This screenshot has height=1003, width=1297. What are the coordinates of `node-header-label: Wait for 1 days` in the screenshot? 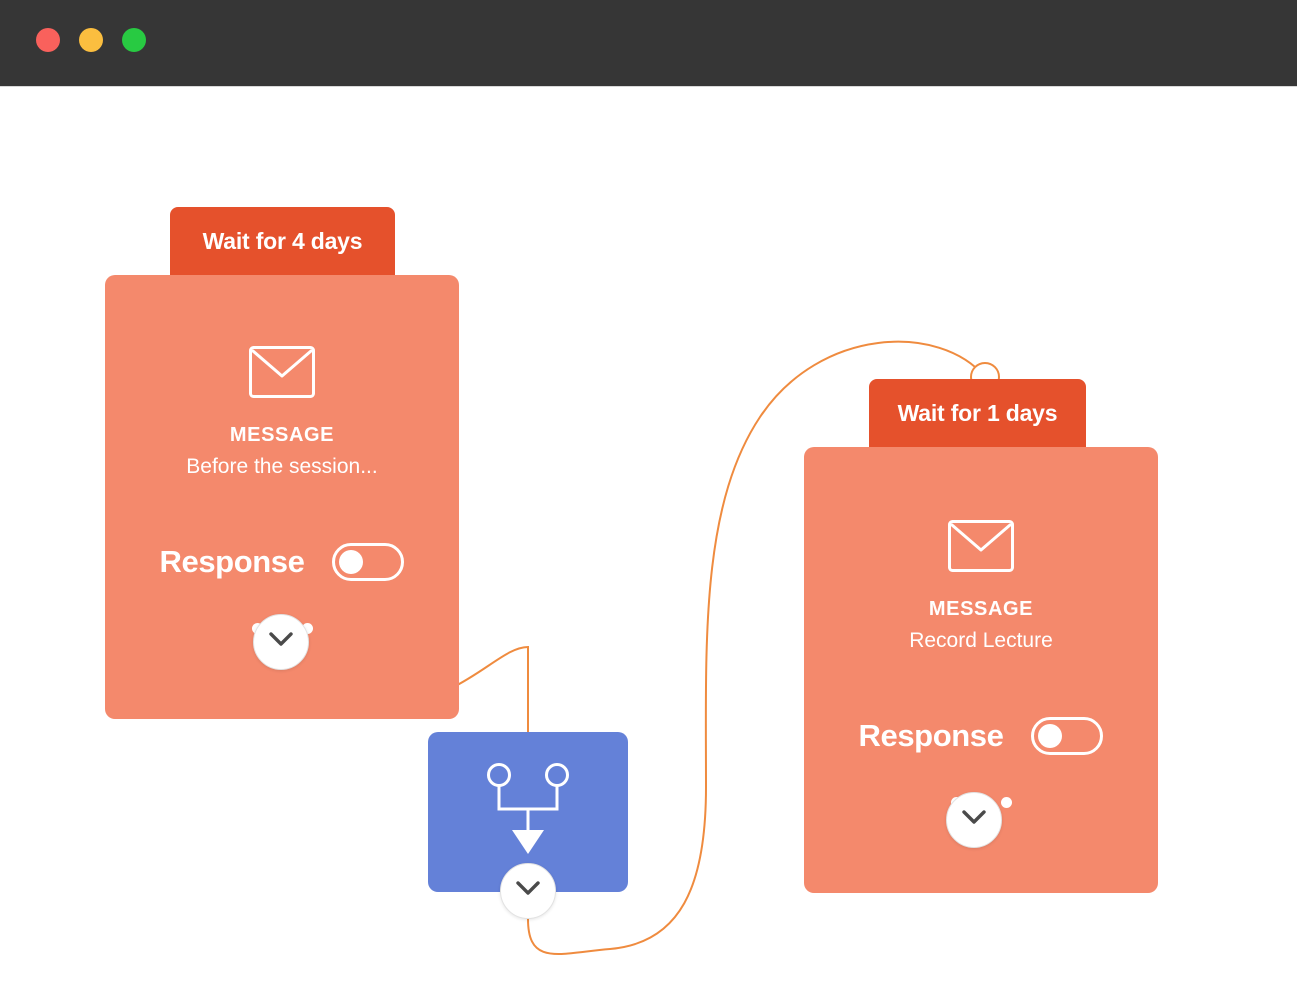 It's located at (977, 412).